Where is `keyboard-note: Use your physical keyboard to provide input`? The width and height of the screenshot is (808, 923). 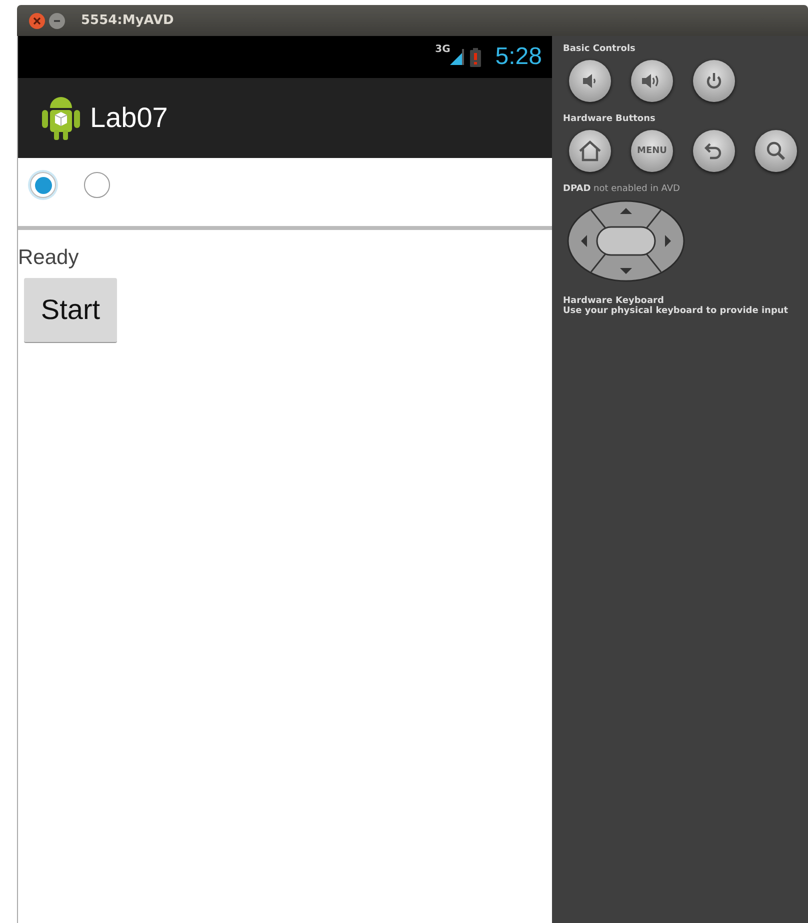 keyboard-note: Use your physical keyboard to provide input is located at coordinates (676, 311).